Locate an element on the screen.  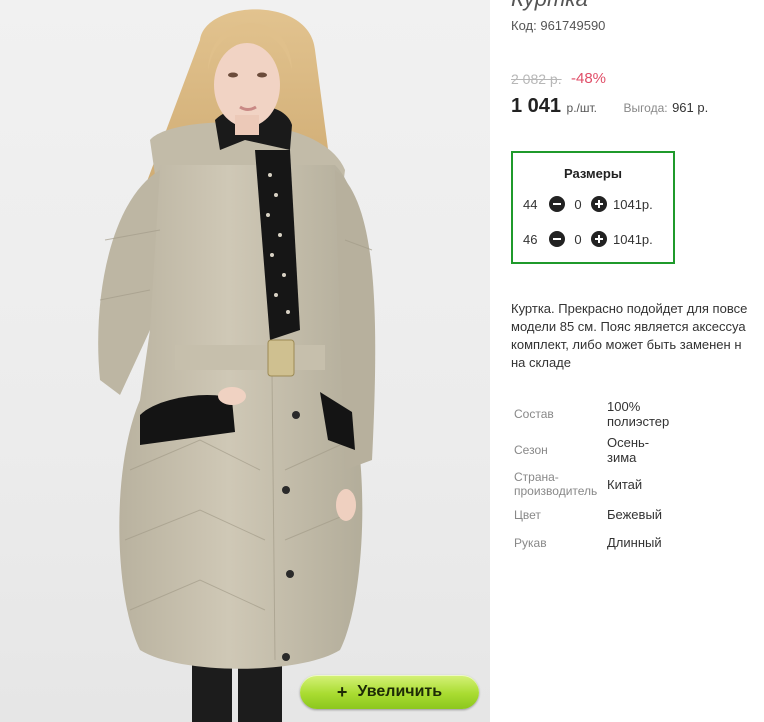
saving-label: Выгода: is located at coordinates (645, 108).